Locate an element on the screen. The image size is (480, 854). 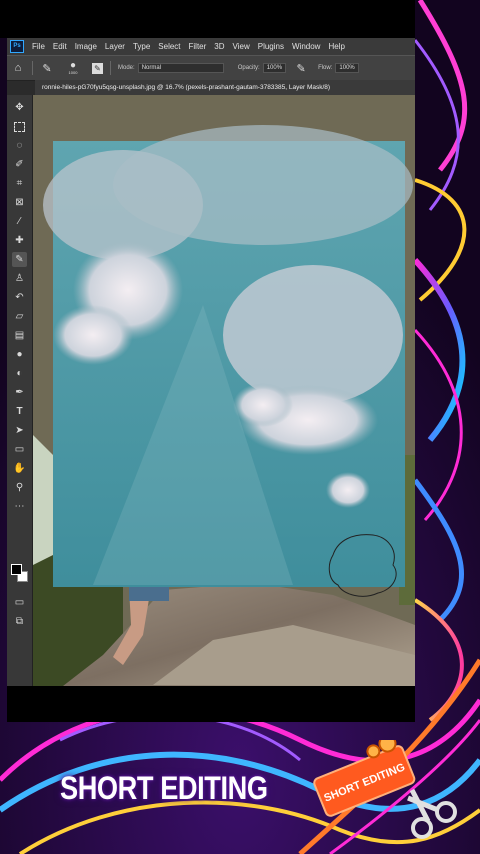
menu-layer: Layer is located at coordinates (115, 46).